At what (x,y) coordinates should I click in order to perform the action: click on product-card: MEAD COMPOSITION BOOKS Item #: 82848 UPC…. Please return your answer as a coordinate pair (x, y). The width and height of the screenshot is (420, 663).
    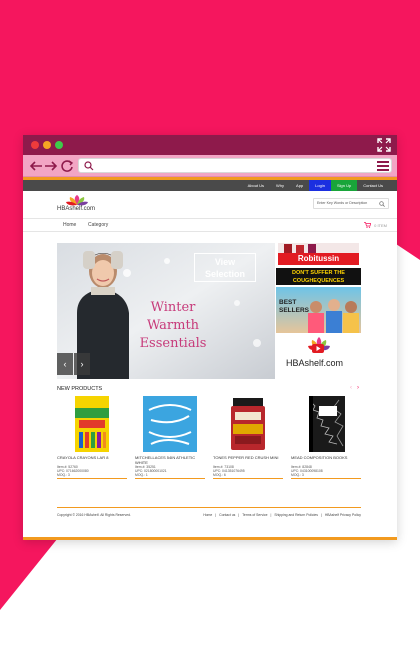
    Looking at the image, I should click on (326, 437).